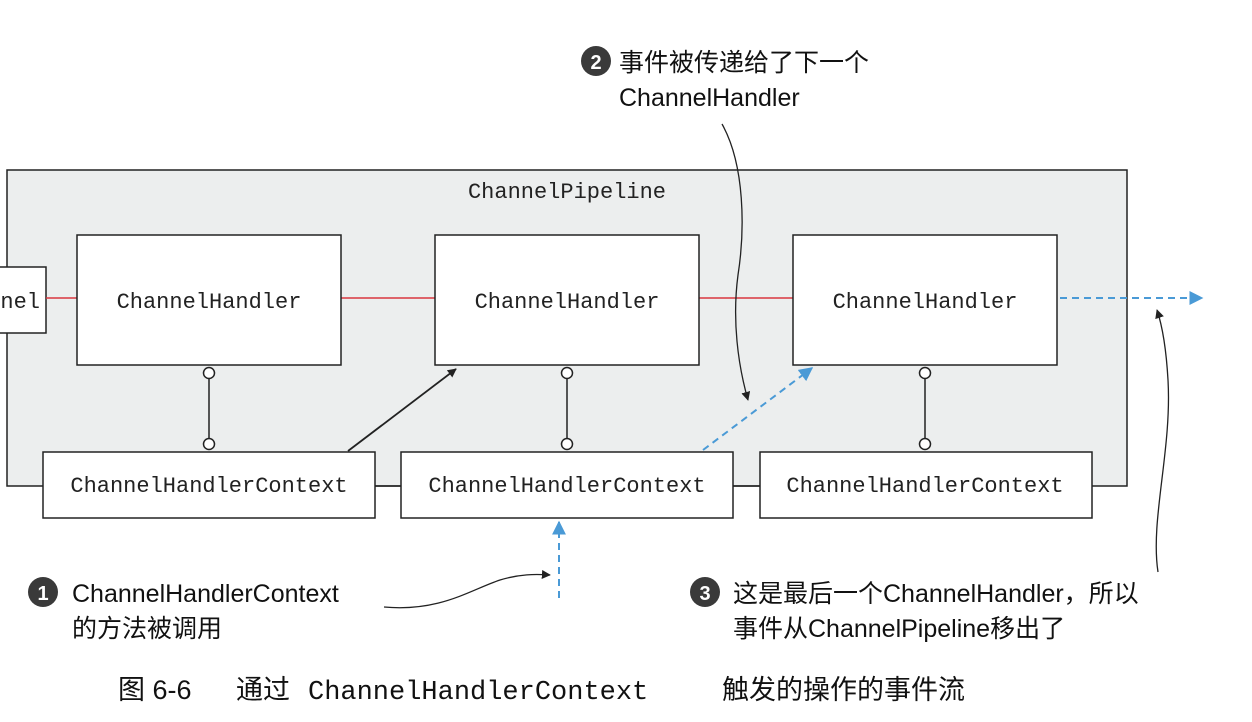  I want to click on callout-1-leader, so click(467, 589).